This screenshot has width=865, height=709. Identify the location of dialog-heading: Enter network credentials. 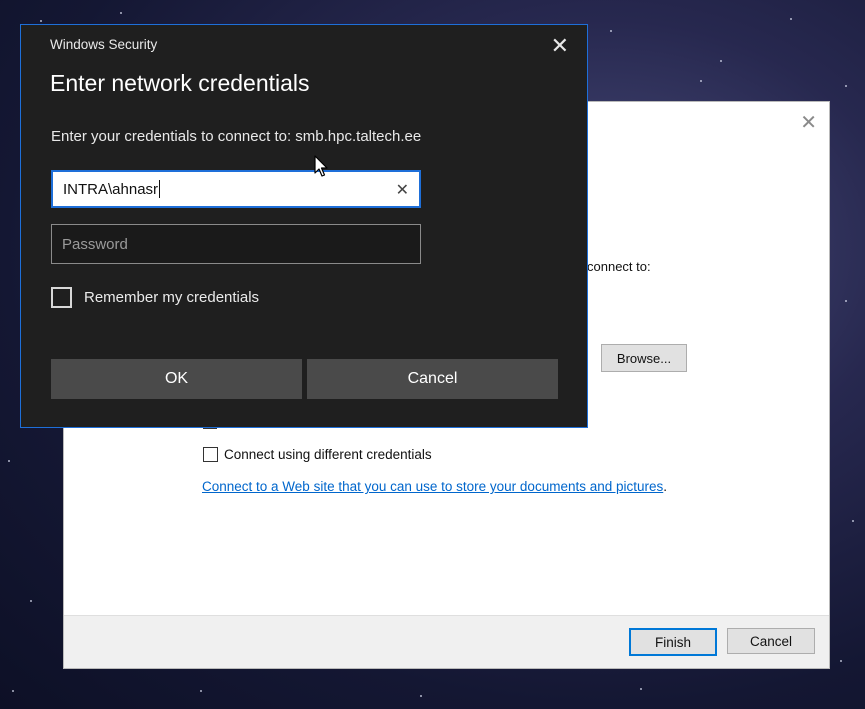
(180, 83).